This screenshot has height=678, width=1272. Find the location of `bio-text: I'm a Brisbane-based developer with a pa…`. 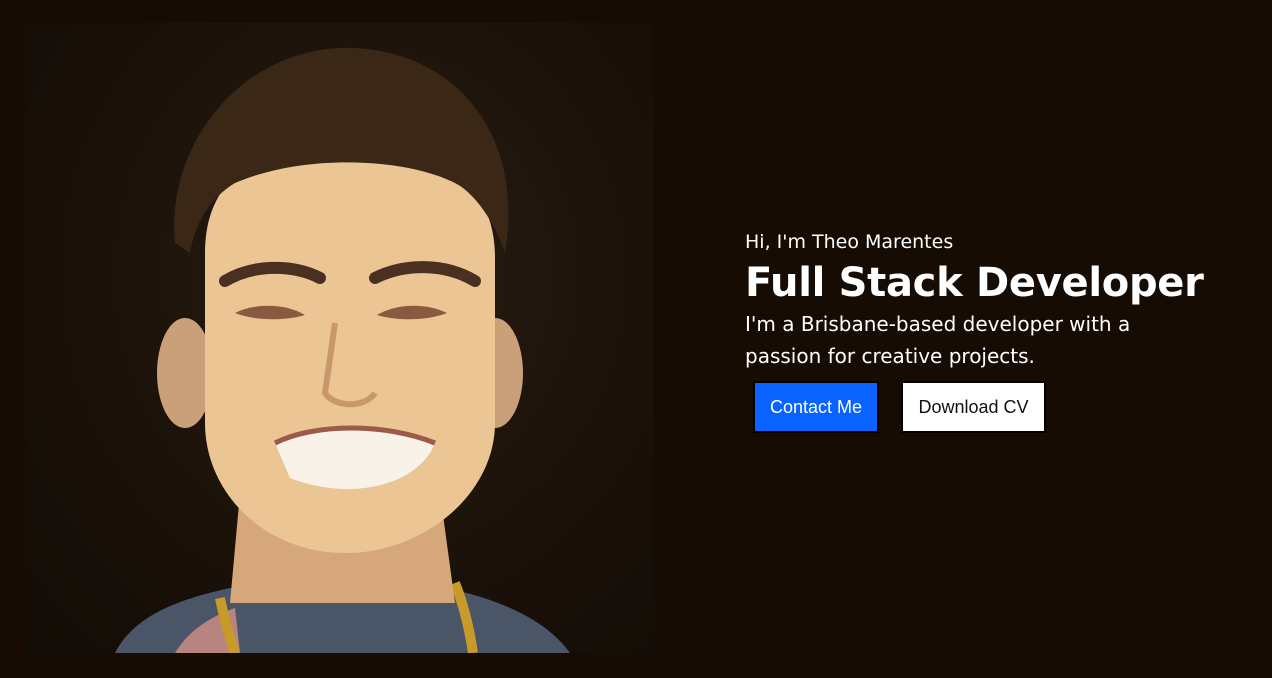

bio-text: I'm a Brisbane-based developer with a pa… is located at coordinates (938, 340).